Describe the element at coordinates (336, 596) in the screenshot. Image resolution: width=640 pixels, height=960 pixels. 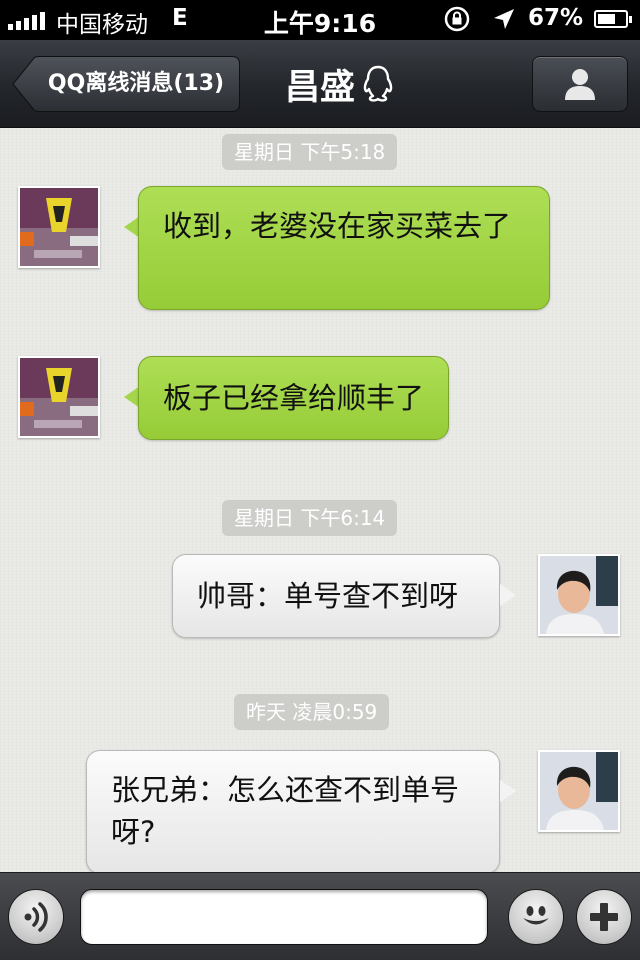
I see `outgoing-message: 帅哥：单号查不到呀` at that location.